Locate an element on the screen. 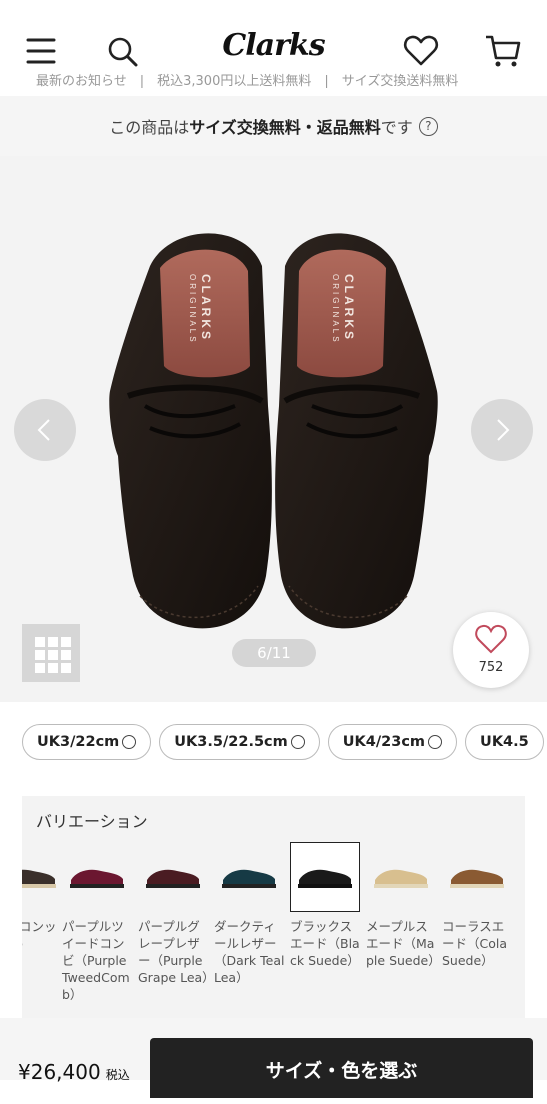 The height and width of the screenshot is (1104, 547). variation-item: メープルスエード（Maple Suede） is located at coordinates (403, 927).